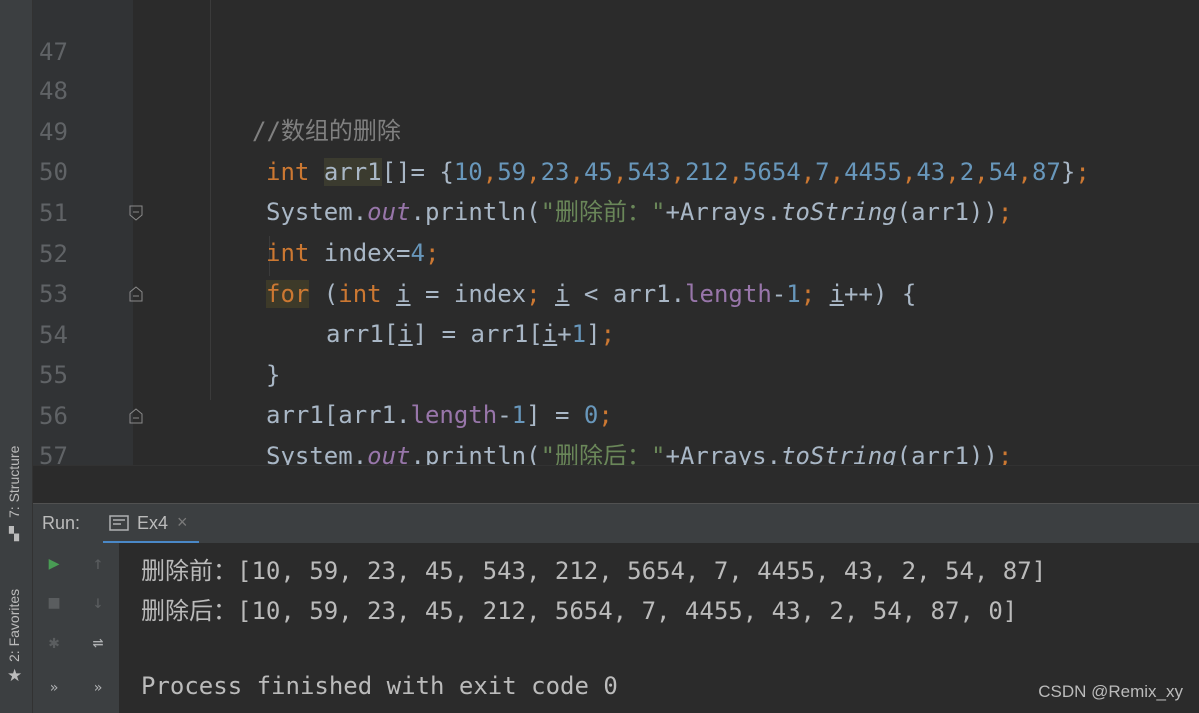  I want to click on structure-tab: 7: Structure ▚, so click(16, 485).